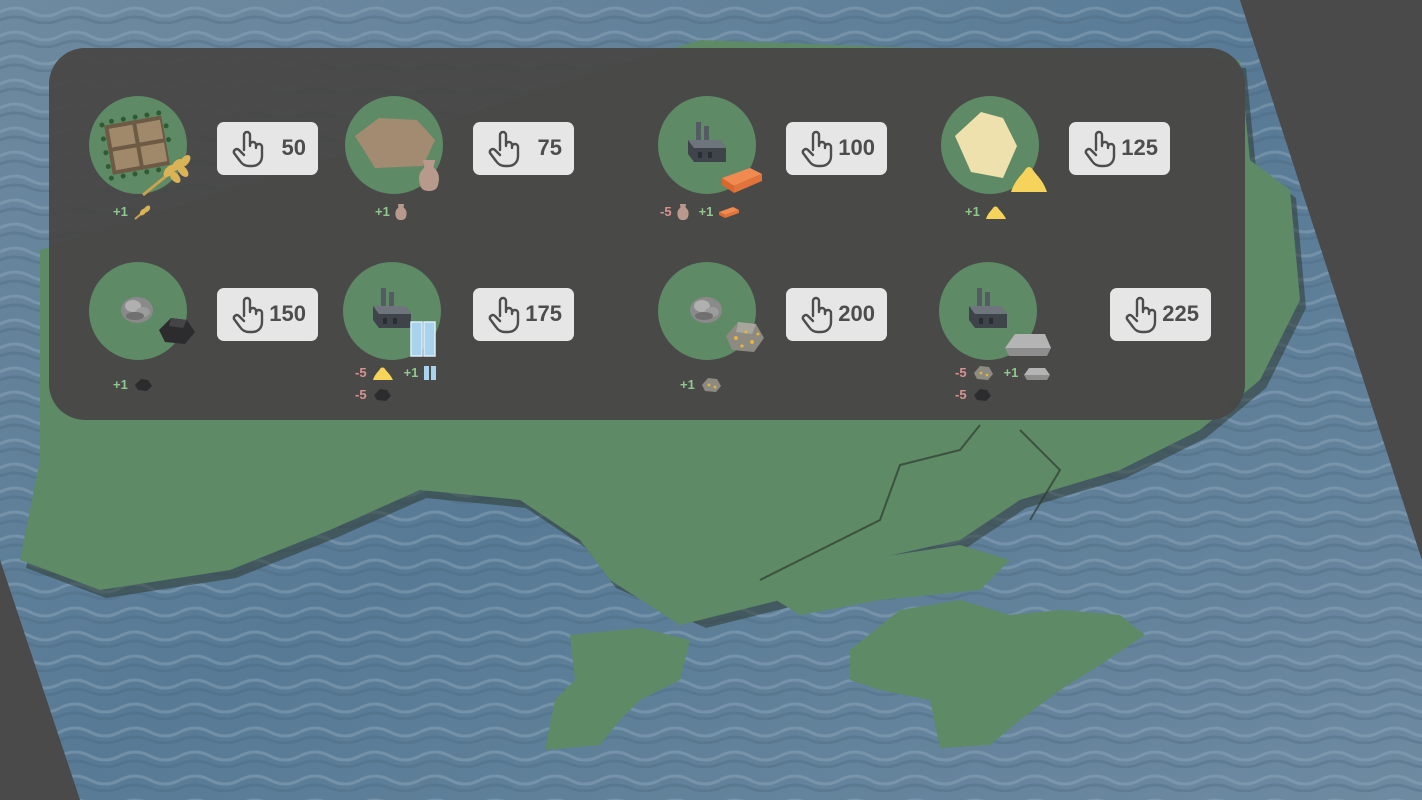  What do you see at coordinates (856, 147) in the screenshot?
I see `price-label: 100` at bounding box center [856, 147].